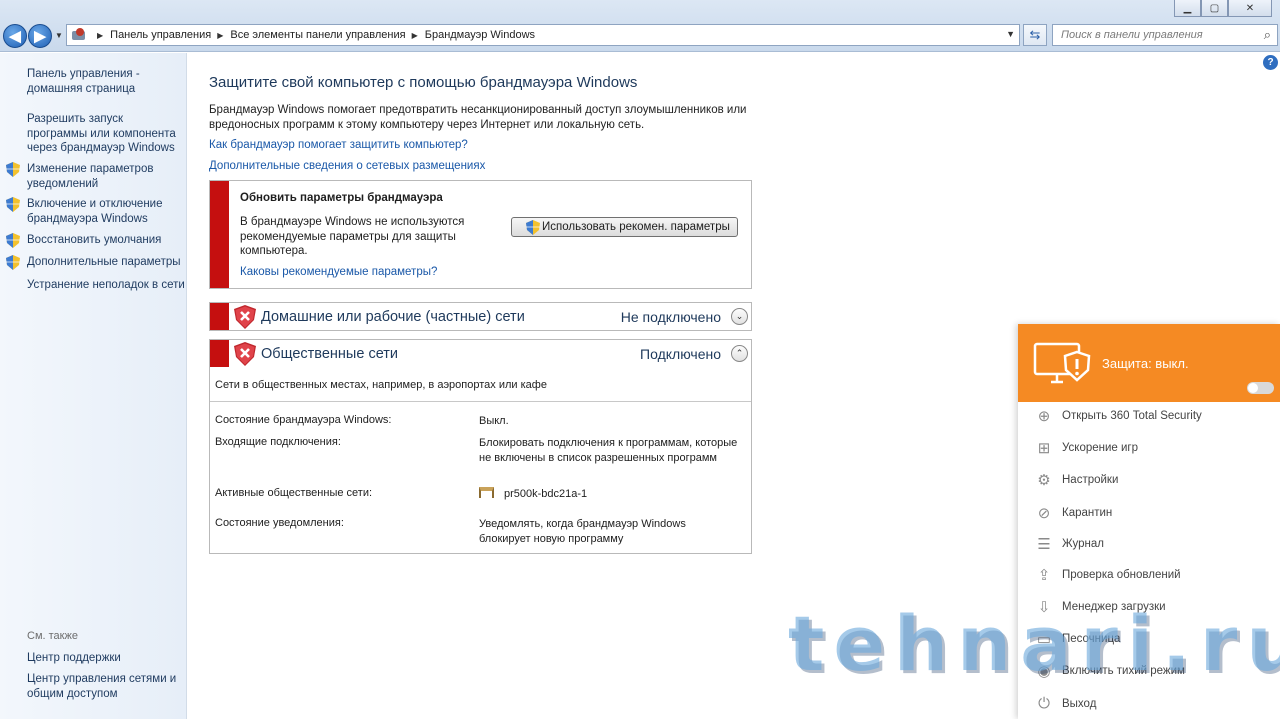 The image size is (1280, 719). What do you see at coordinates (1100, 447) in the screenshot?
I see `menu-item-label: Ускорение игр` at bounding box center [1100, 447].